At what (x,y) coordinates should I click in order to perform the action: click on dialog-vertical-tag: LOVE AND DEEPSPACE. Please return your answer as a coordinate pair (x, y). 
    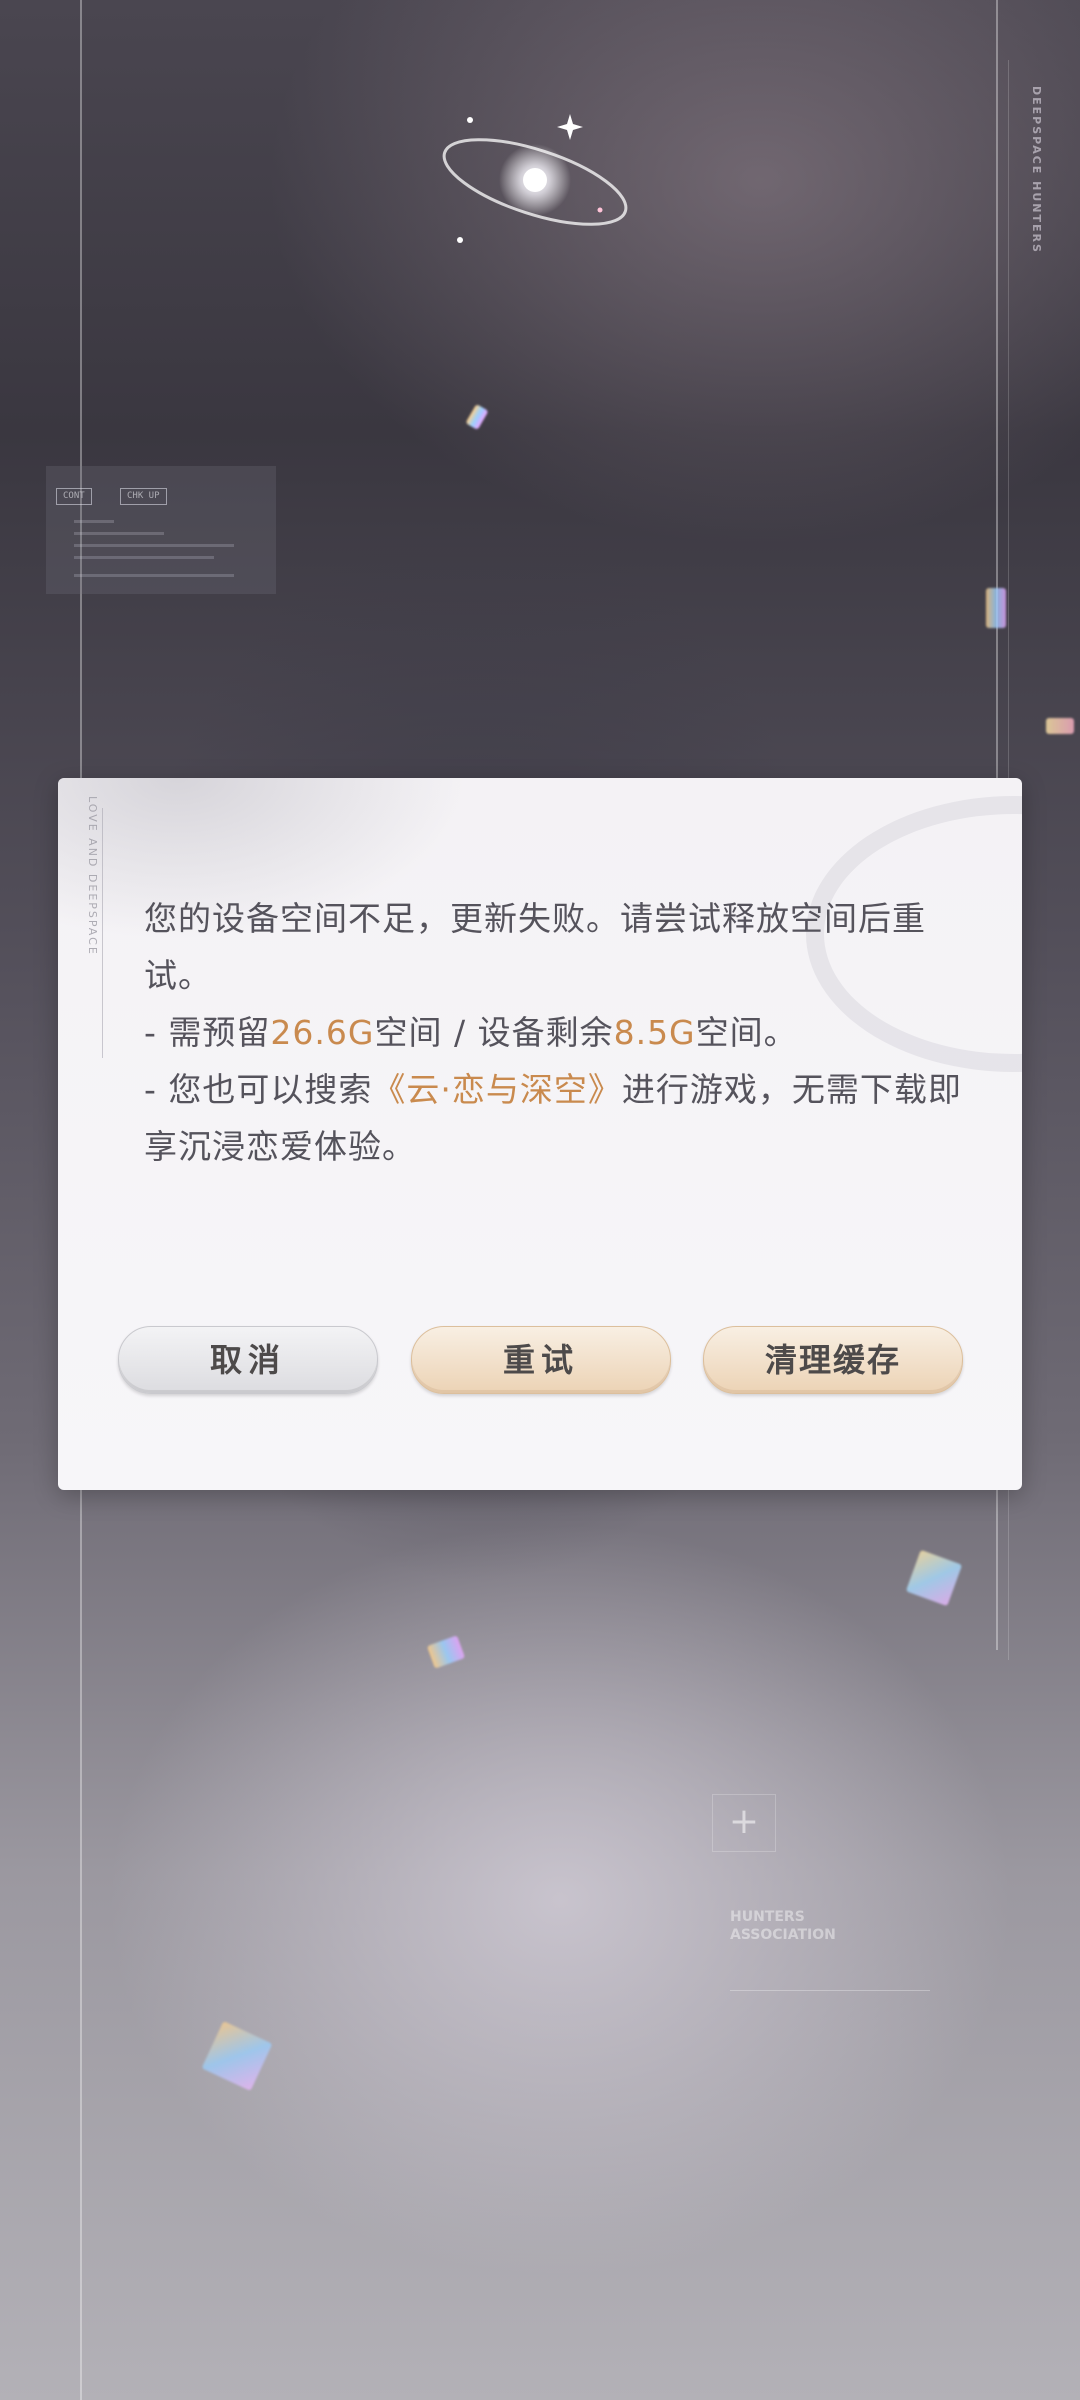
    Looking at the image, I should click on (92, 876).